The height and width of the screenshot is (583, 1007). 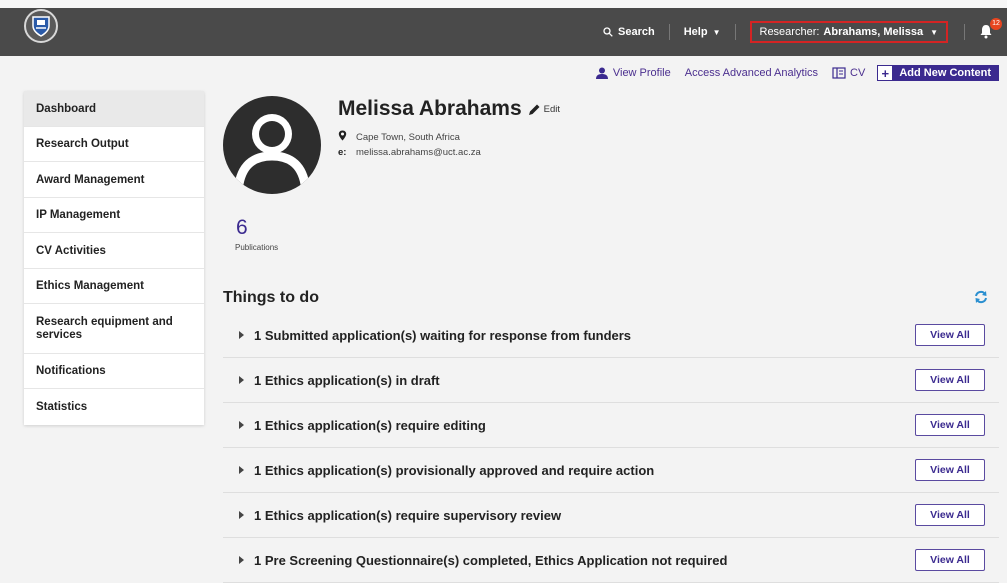 What do you see at coordinates (114, 371) in the screenshot?
I see `sidebar-item-notifications: Notifications` at bounding box center [114, 371].